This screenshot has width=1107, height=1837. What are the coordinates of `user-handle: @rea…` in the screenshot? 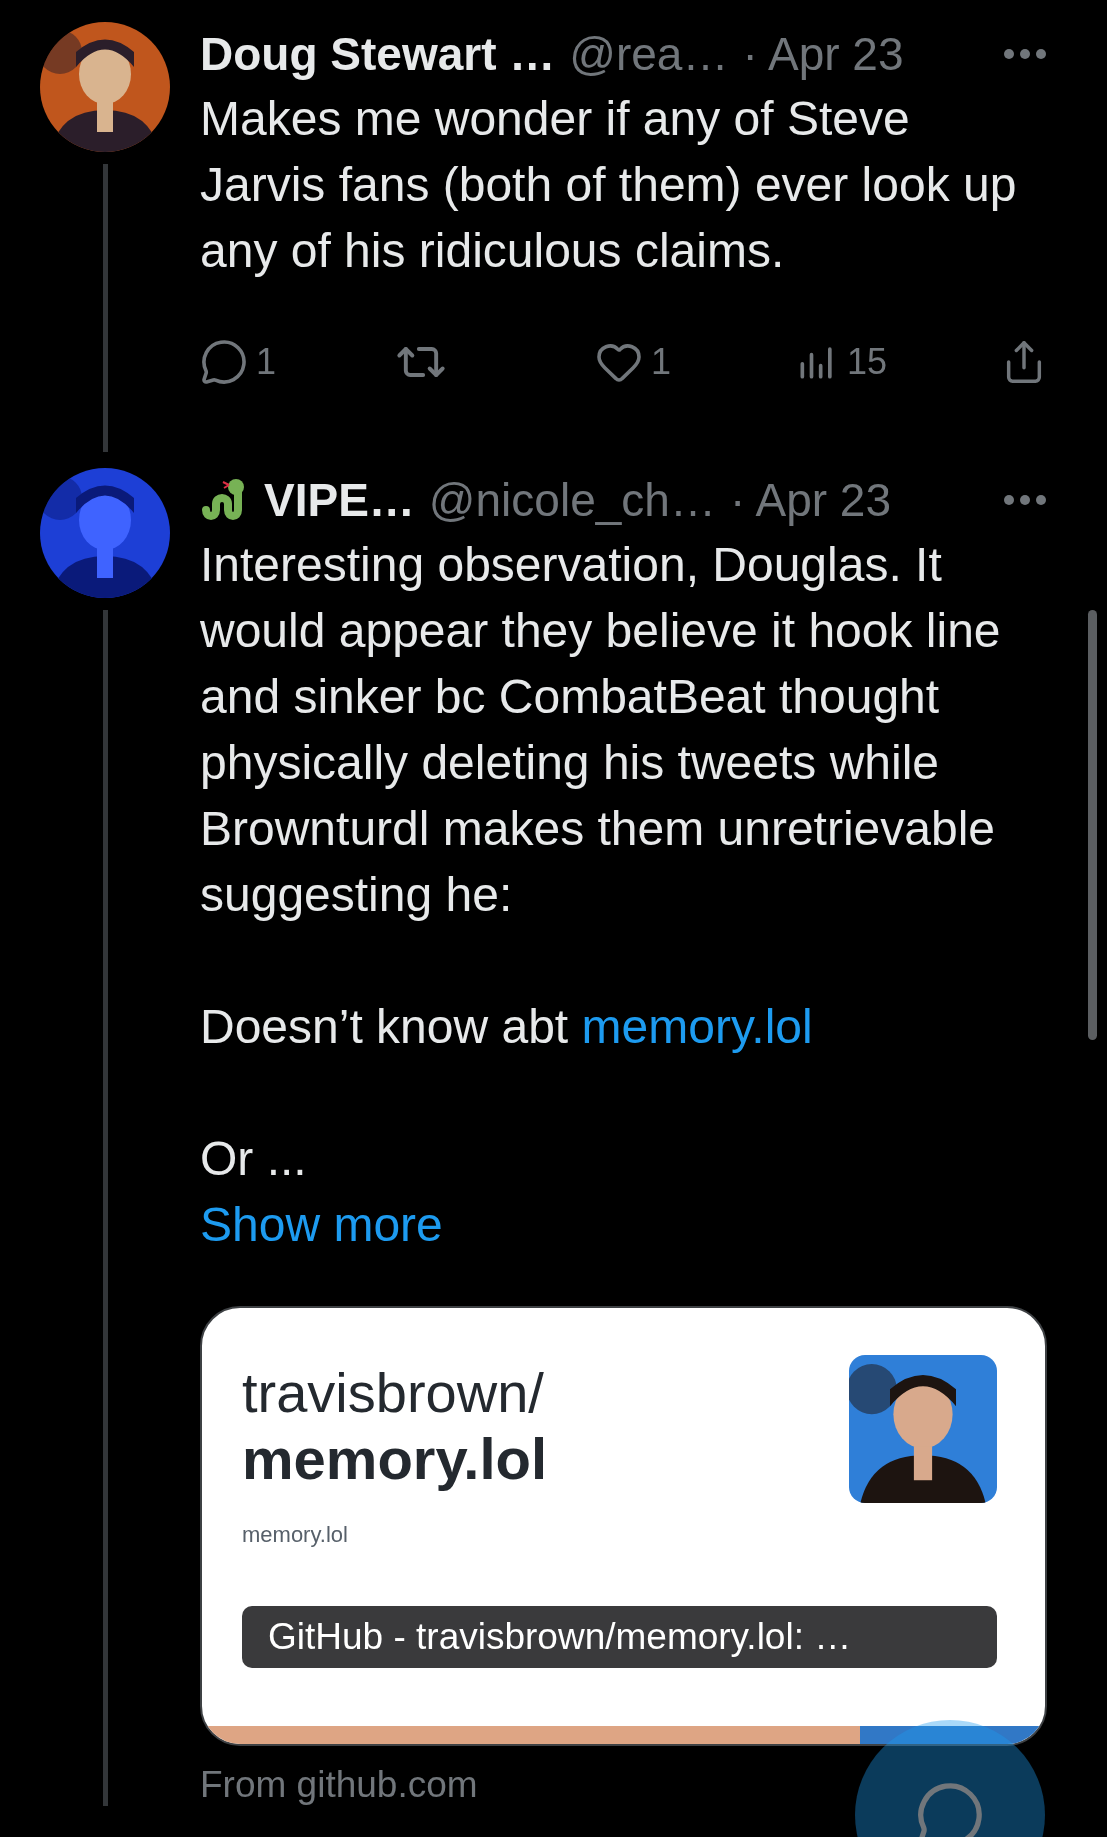 It's located at (649, 54).